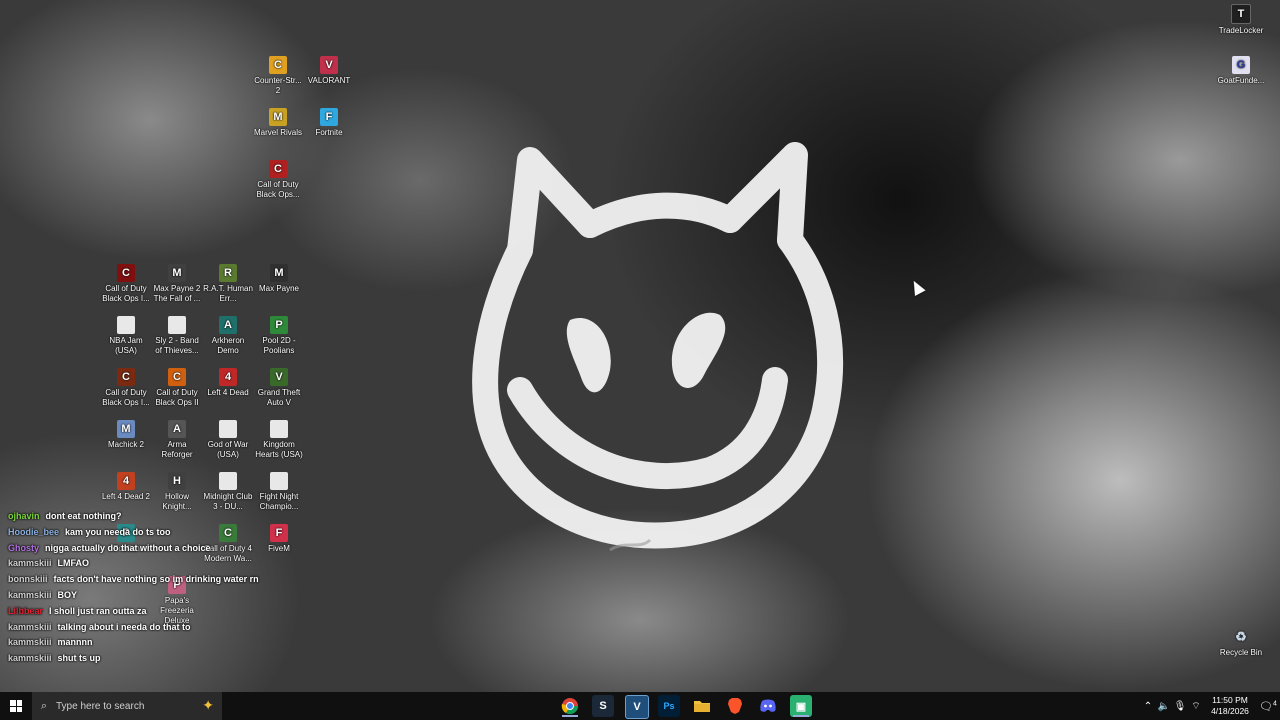 Image resolution: width=1280 pixels, height=720 pixels. I want to click on left-4-dead-2-icon: 4 Left 4 Dead 2, so click(126, 487).